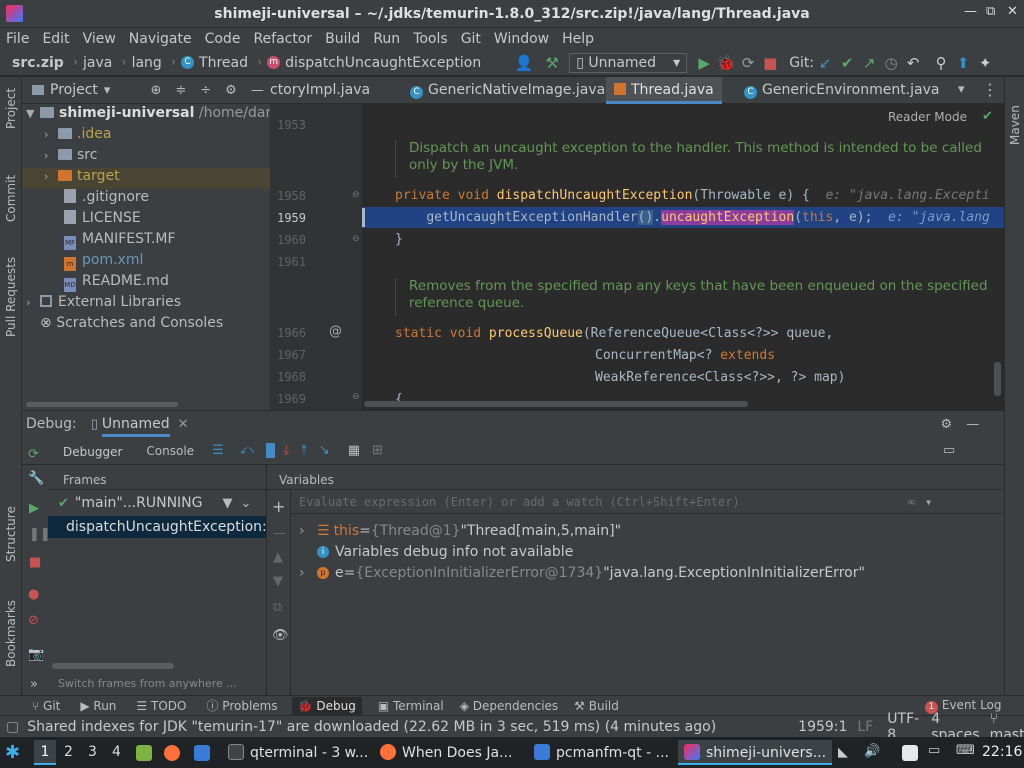  I want to click on files-launcher-icon, so click(144, 753).